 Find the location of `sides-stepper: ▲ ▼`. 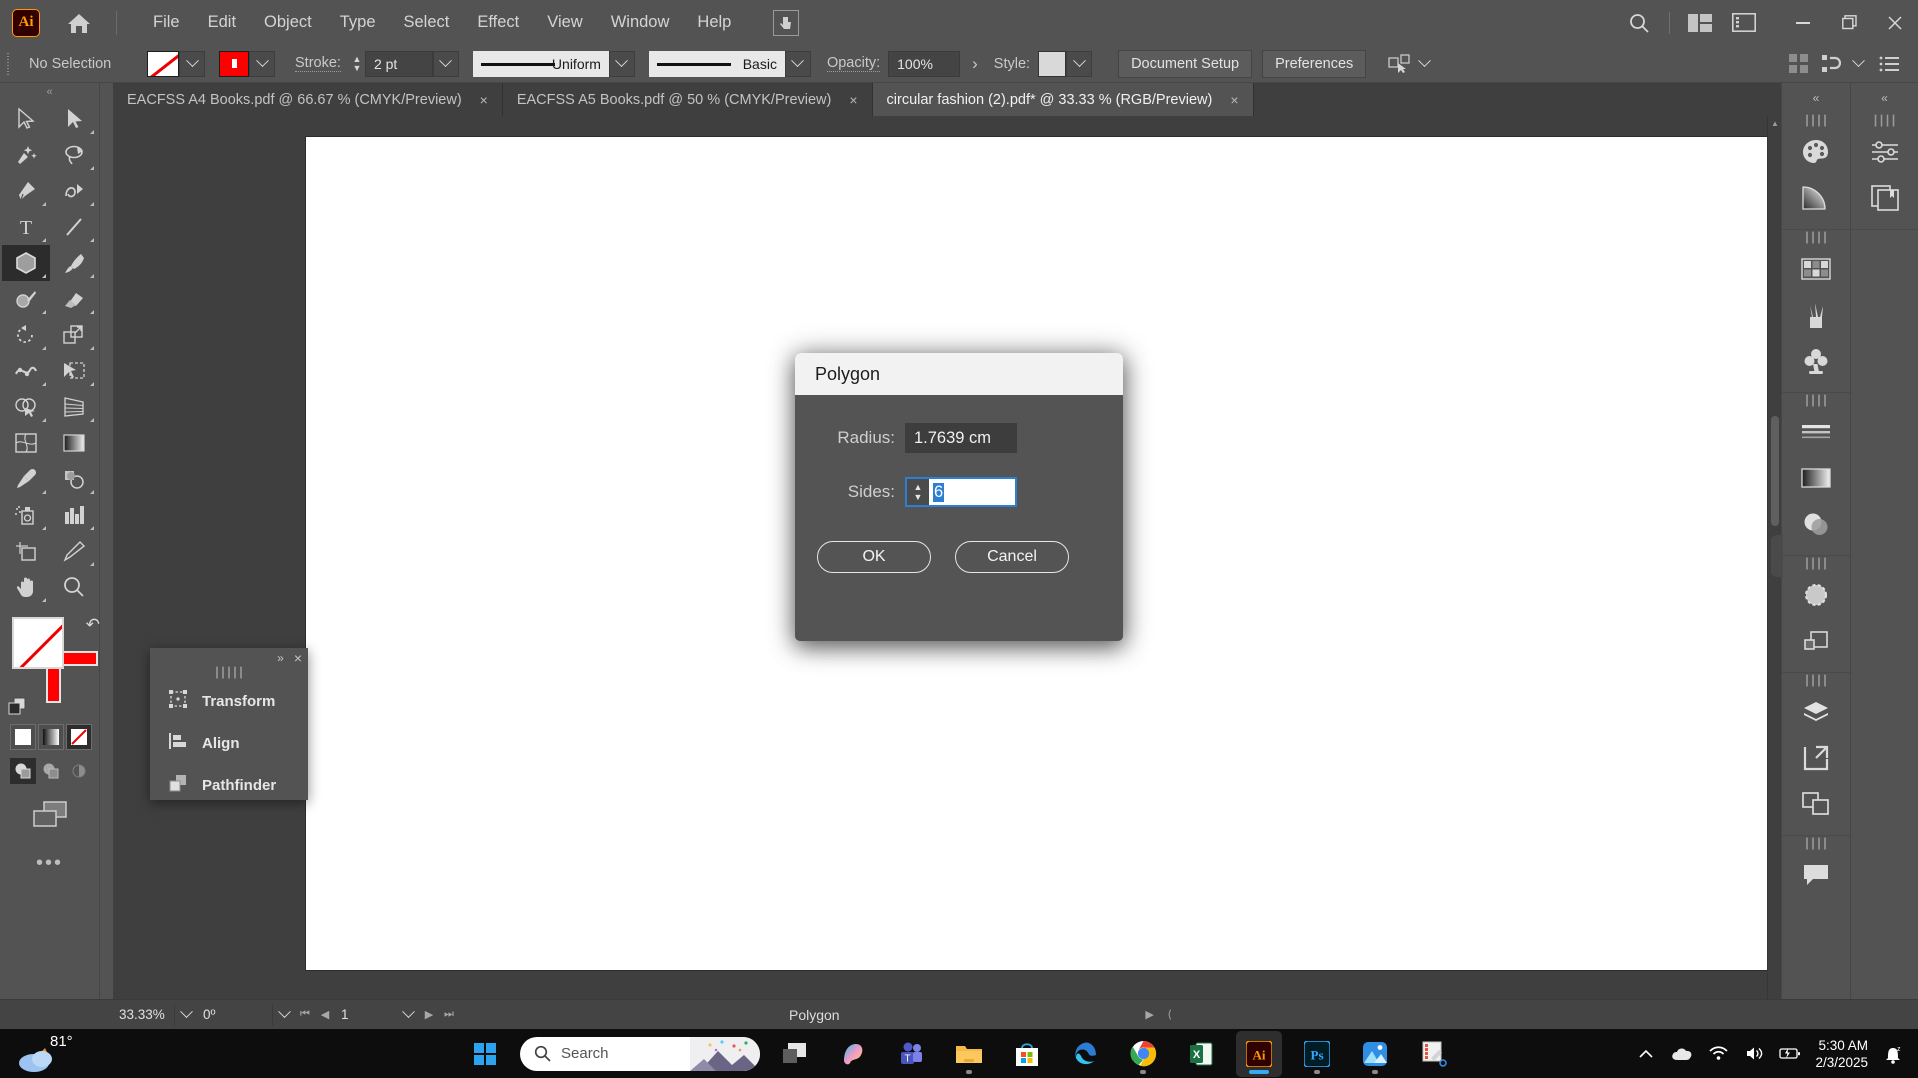

sides-stepper: ▲ ▼ is located at coordinates (918, 492).